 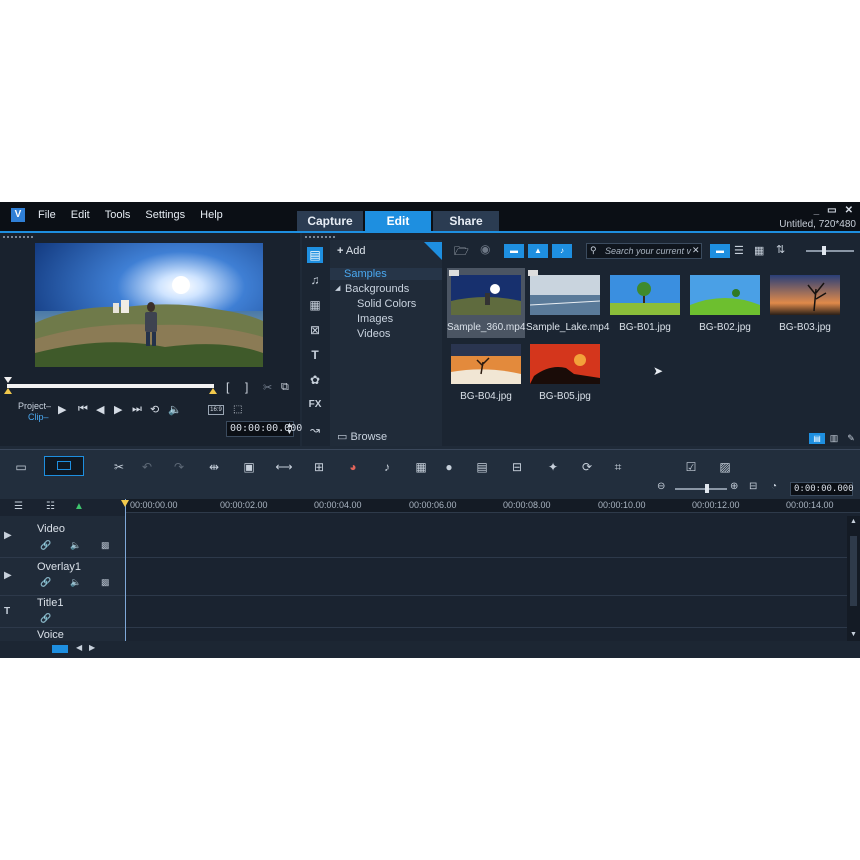 What do you see at coordinates (315, 305) in the screenshot?
I see `instant-project-icon: ▦` at bounding box center [315, 305].